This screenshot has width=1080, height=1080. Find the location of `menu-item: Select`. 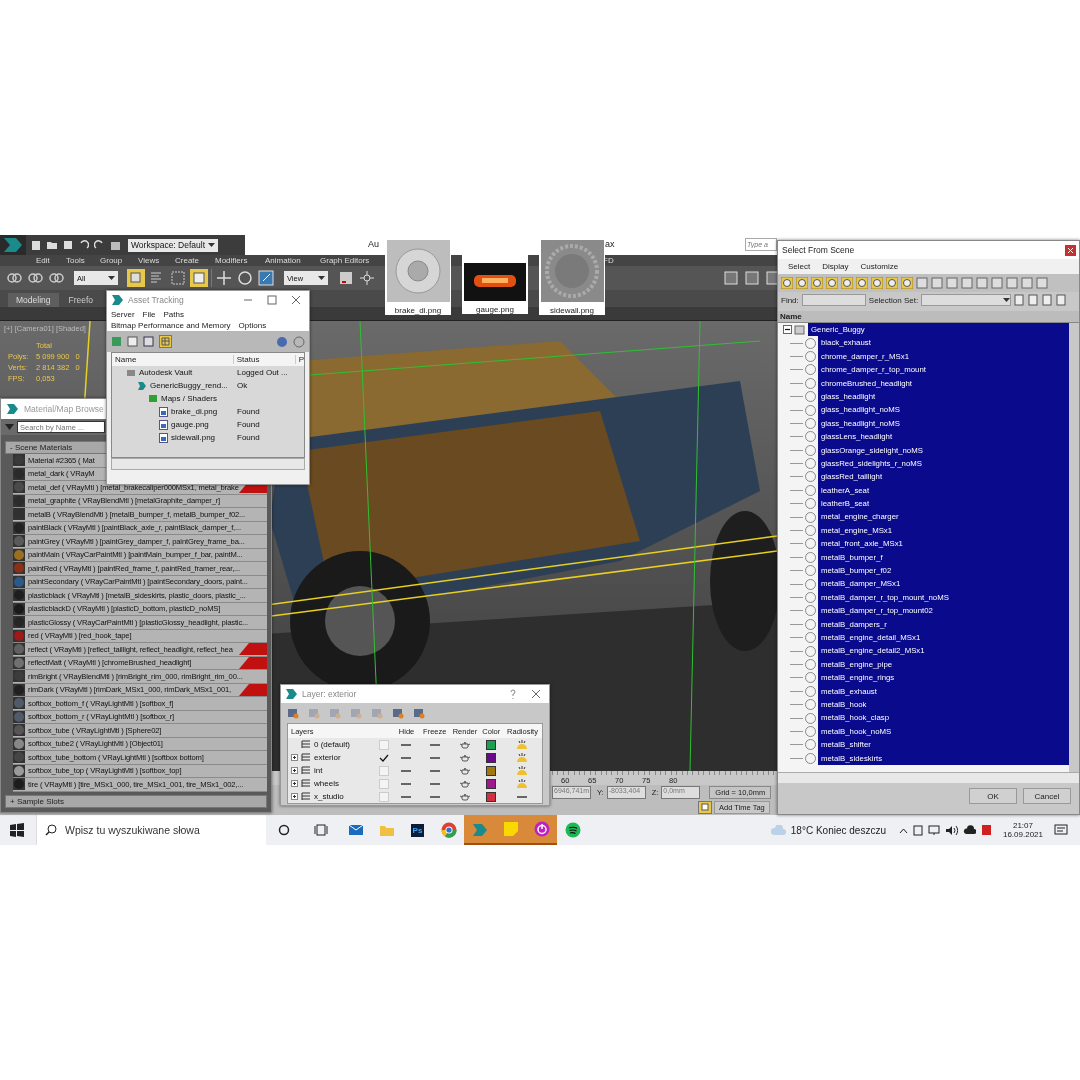

menu-item: Select is located at coordinates (799, 266).